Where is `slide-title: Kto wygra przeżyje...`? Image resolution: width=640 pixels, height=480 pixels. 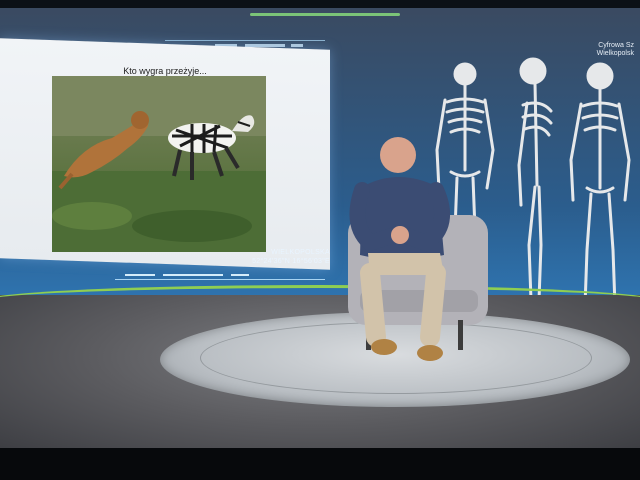
slide-title: Kto wygra przeżyje... is located at coordinates (165, 71).